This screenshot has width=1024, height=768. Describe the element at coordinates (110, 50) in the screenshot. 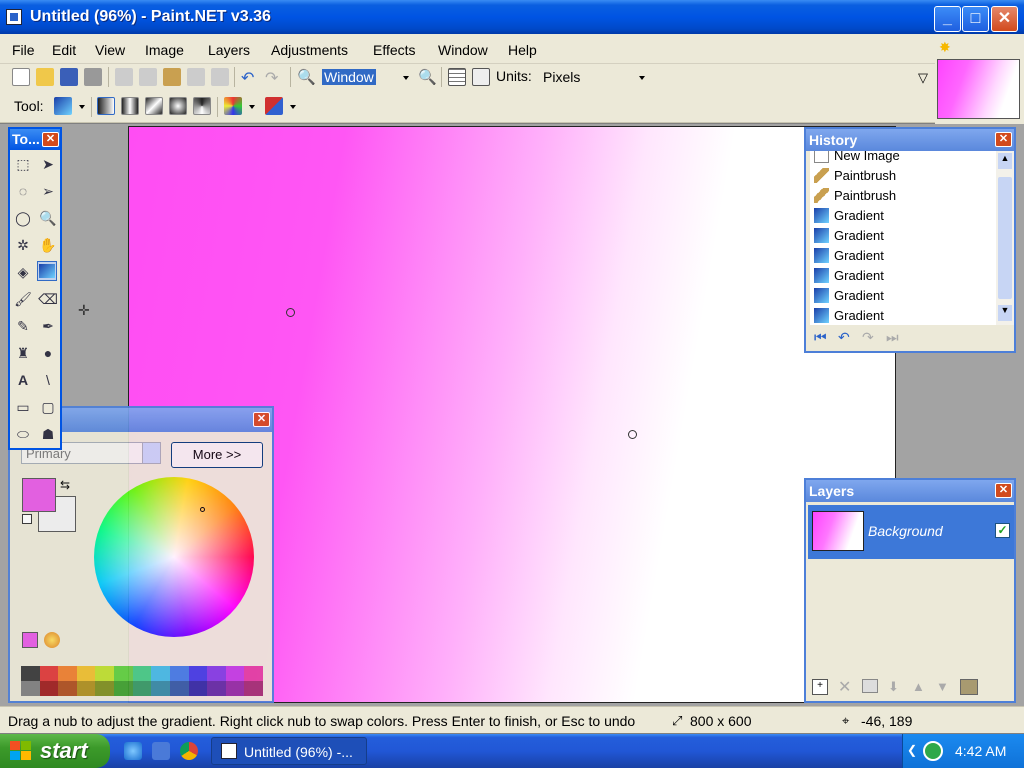

I see `menu-view: View` at that location.